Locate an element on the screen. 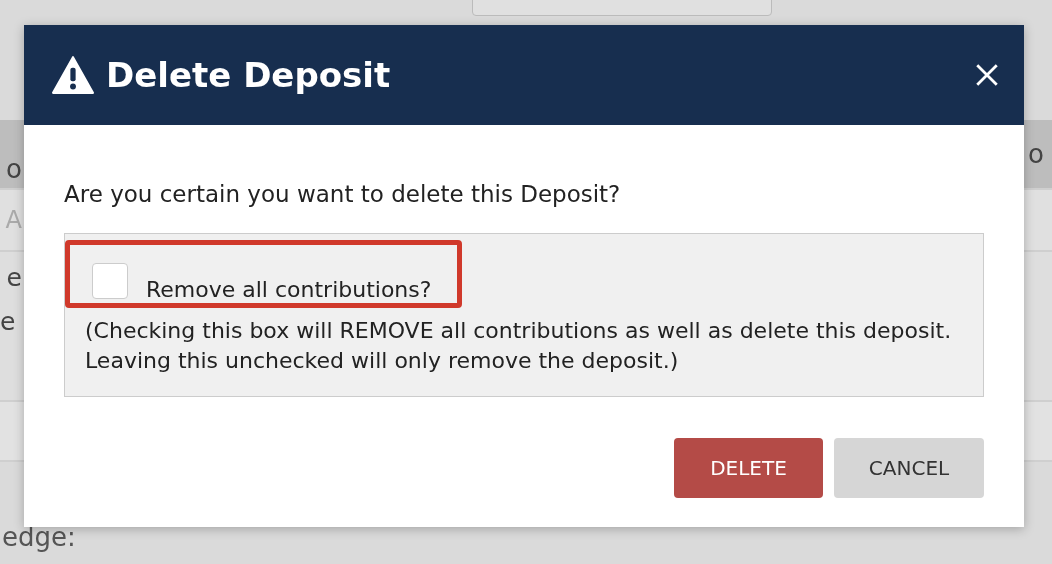 This screenshot has width=1052, height=564. close-button is located at coordinates (987, 75).